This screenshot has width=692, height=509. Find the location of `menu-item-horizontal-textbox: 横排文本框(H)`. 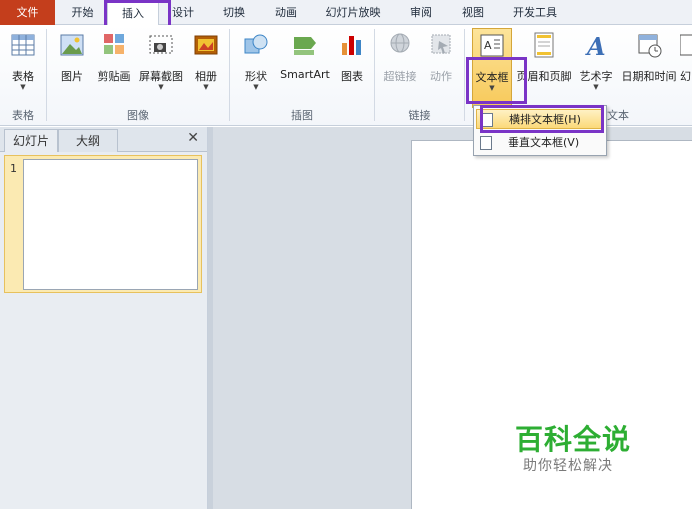

menu-item-horizontal-textbox: 横排文本框(H) is located at coordinates (540, 119).